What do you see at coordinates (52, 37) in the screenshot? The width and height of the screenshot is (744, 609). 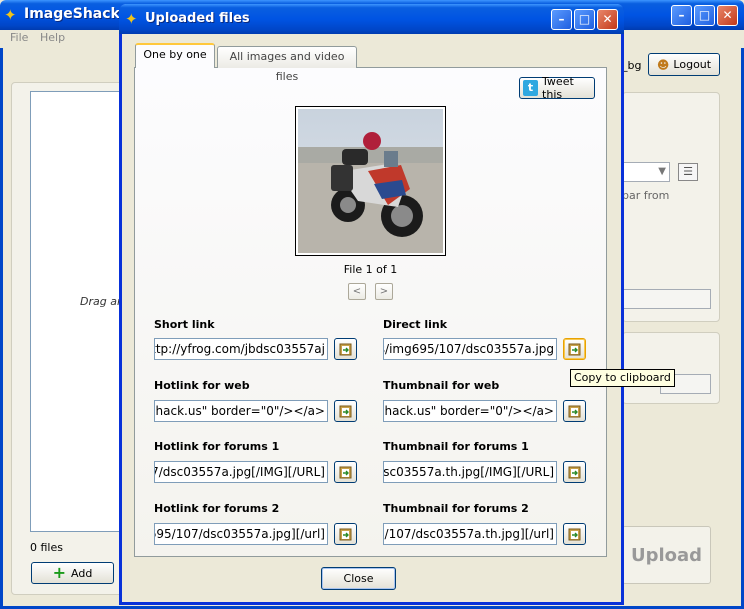 I see `menu-help: Help` at bounding box center [52, 37].